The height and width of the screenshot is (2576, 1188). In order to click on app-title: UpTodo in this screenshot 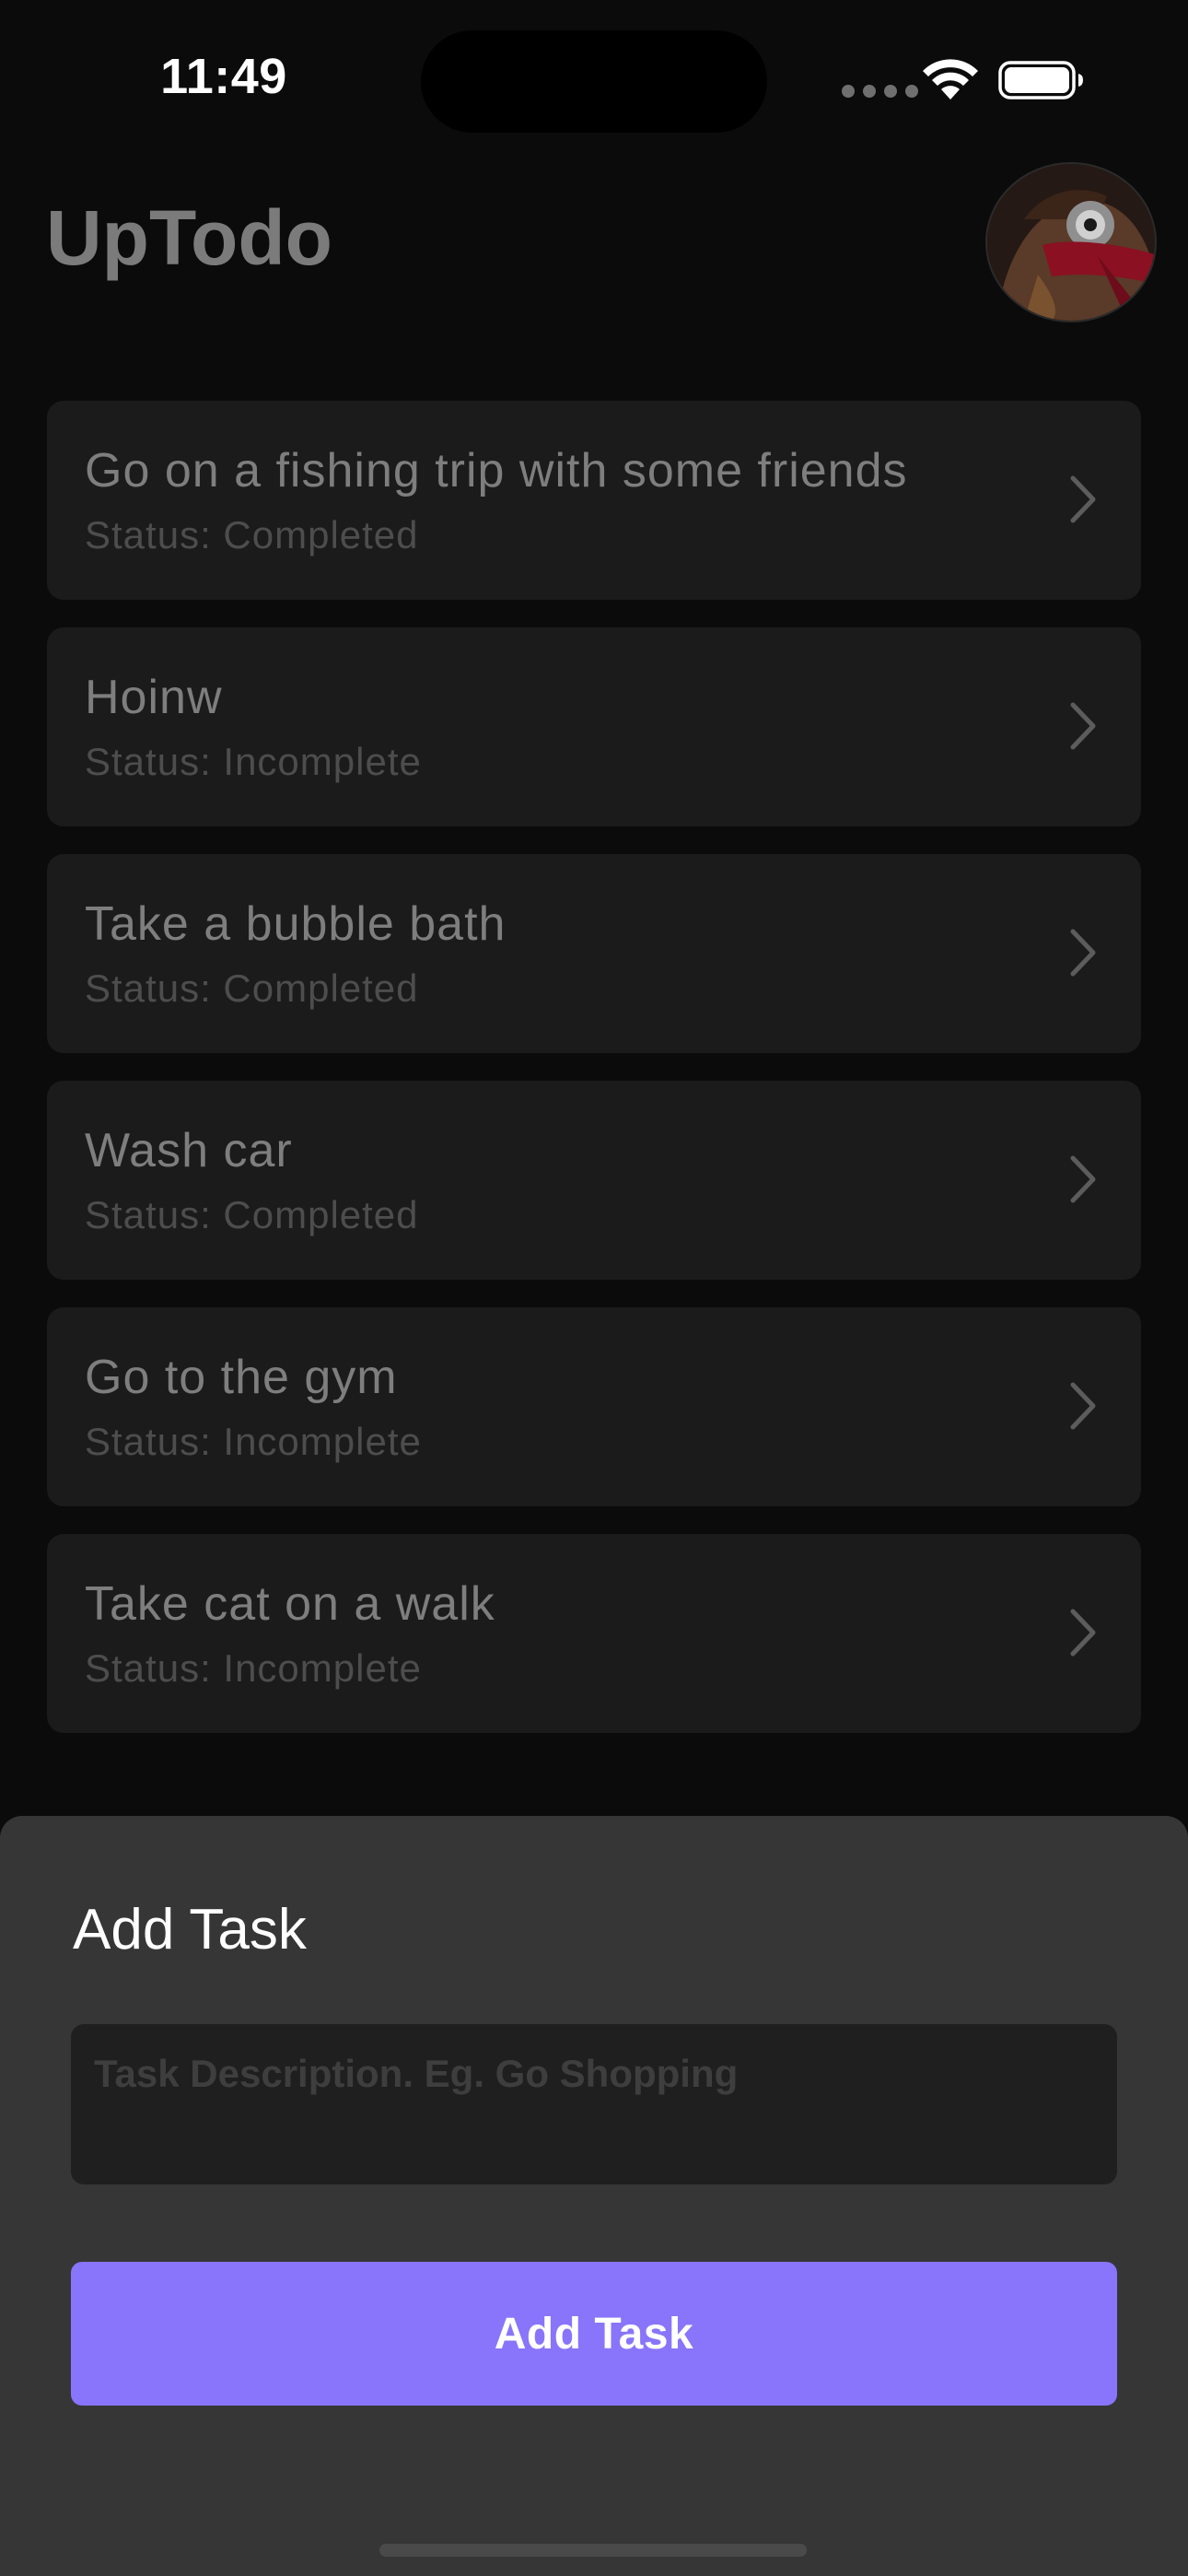, I will do `click(189, 237)`.